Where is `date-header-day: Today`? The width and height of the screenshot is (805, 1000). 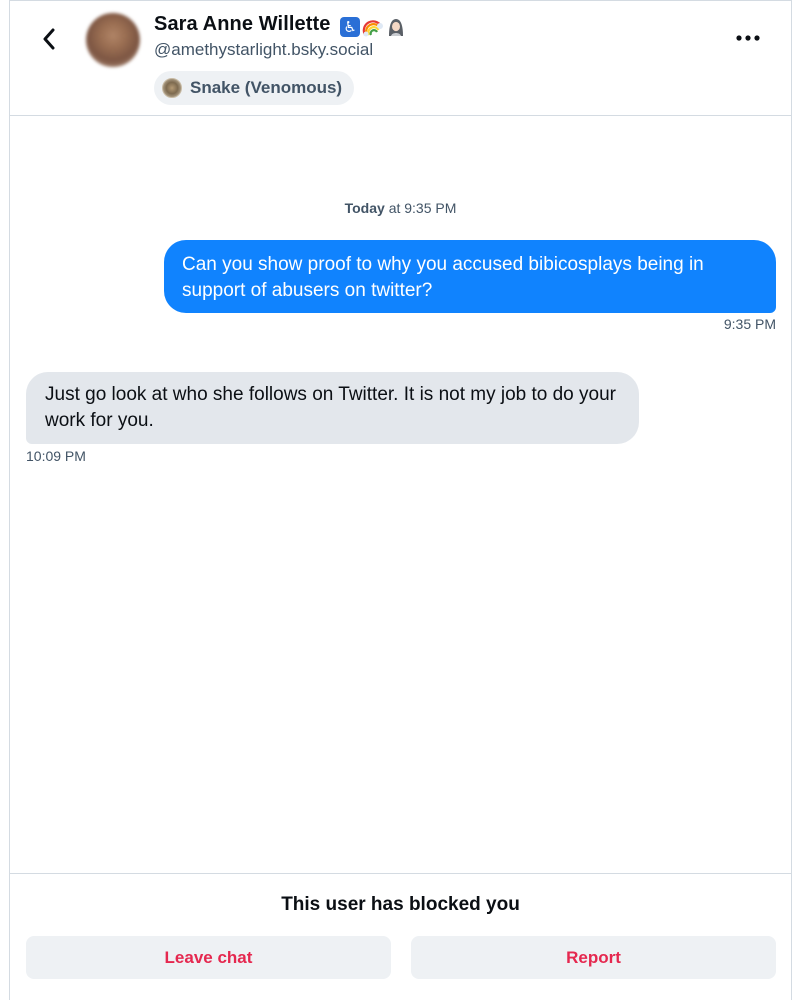
date-header-day: Today is located at coordinates (364, 208).